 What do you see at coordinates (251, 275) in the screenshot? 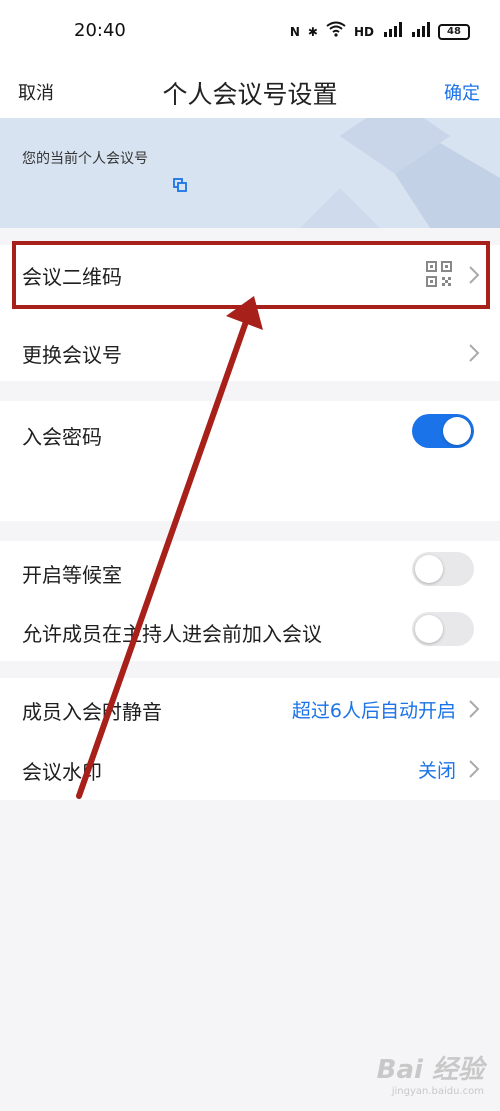
I see `annotation-highlight-box` at bounding box center [251, 275].